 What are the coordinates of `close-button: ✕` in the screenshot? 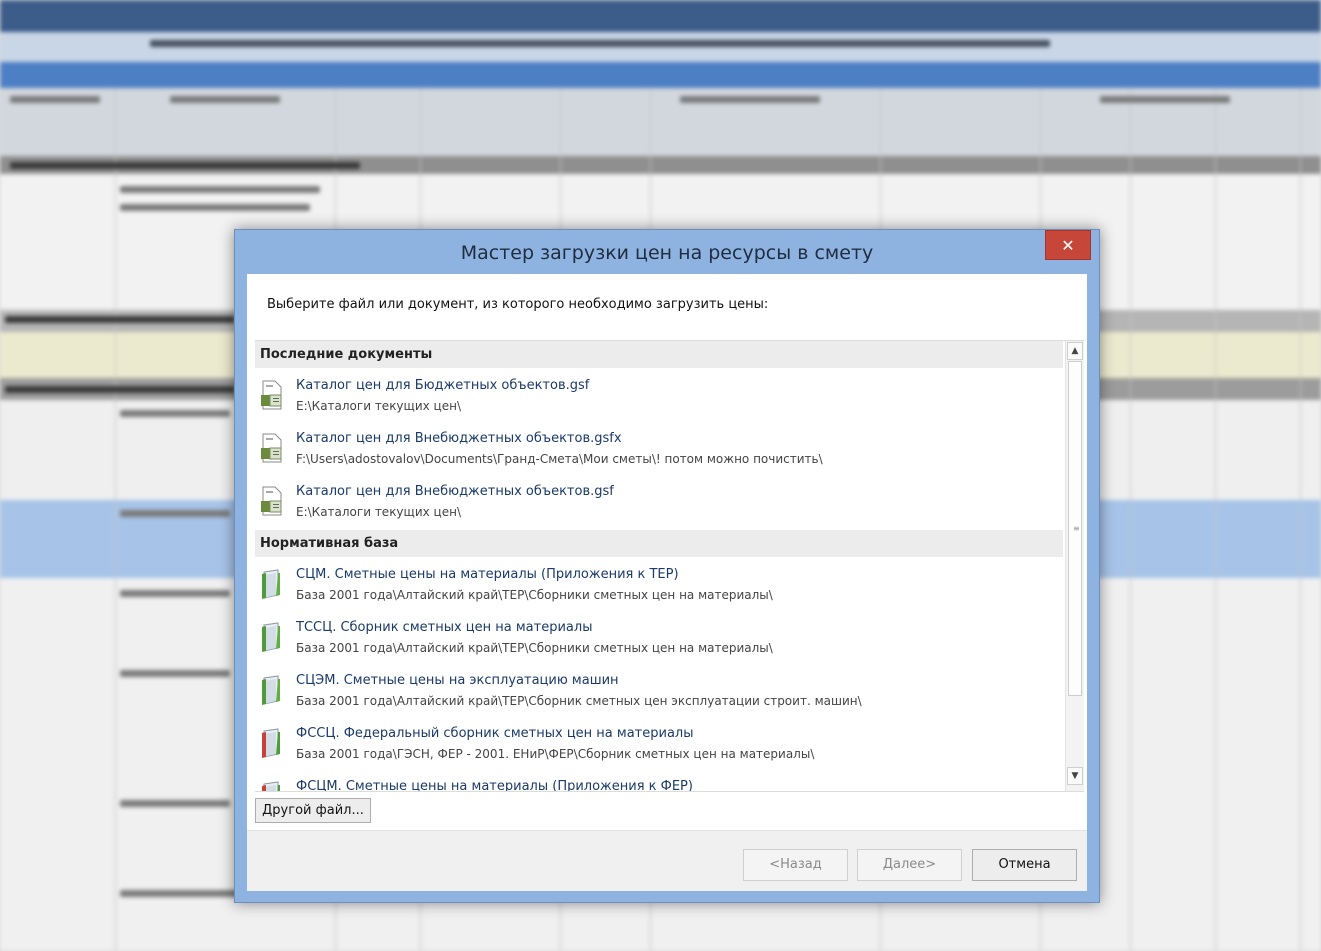 It's located at (1068, 245).